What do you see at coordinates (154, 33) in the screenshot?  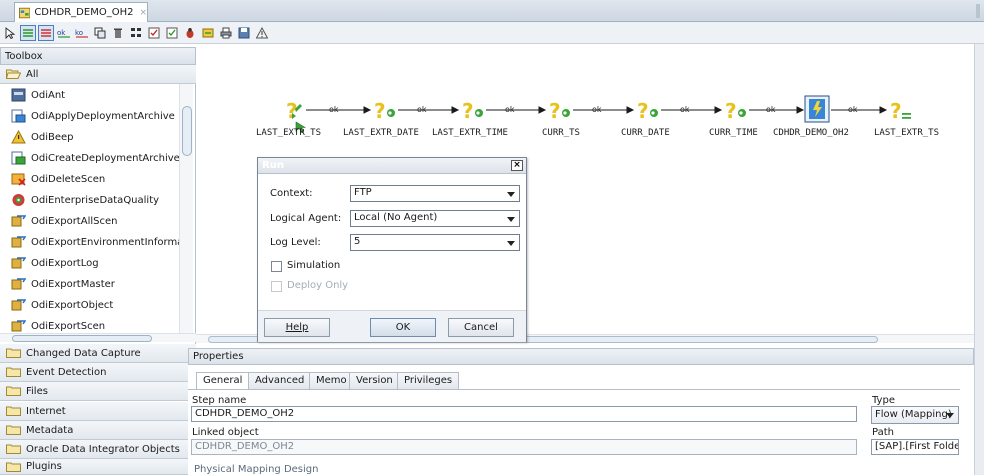 I see `validate-icon` at bounding box center [154, 33].